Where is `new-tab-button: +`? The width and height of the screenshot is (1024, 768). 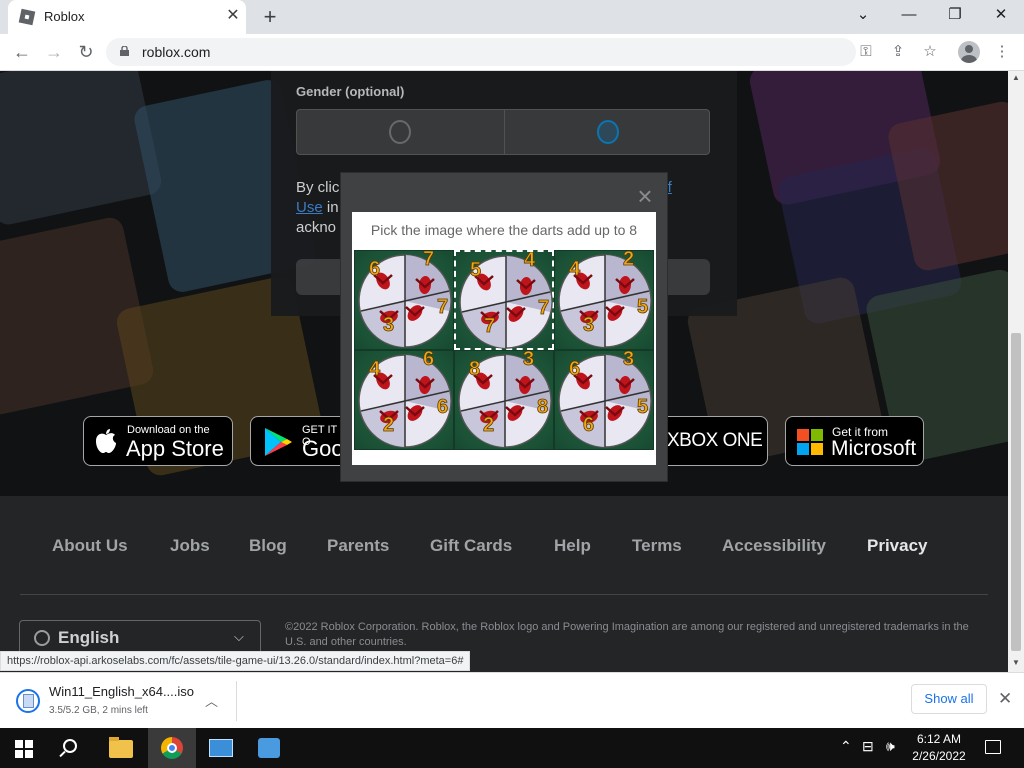
new-tab-button: + is located at coordinates (270, 17).